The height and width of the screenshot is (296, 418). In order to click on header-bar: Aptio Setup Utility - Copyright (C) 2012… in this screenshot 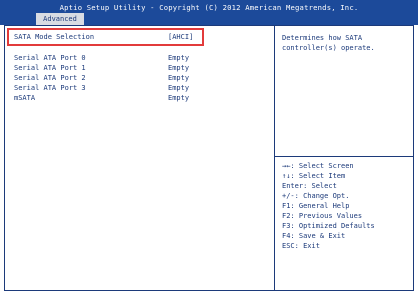, I will do `click(209, 12)`.